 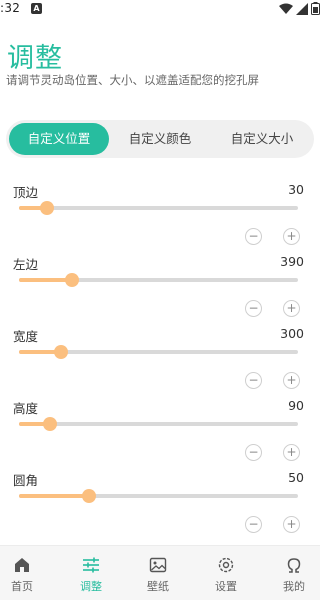 What do you see at coordinates (132, 80) in the screenshot?
I see `page-subtitle: 请调节灵动岛位置、大小、以遮盖适配您的挖孔屏` at bounding box center [132, 80].